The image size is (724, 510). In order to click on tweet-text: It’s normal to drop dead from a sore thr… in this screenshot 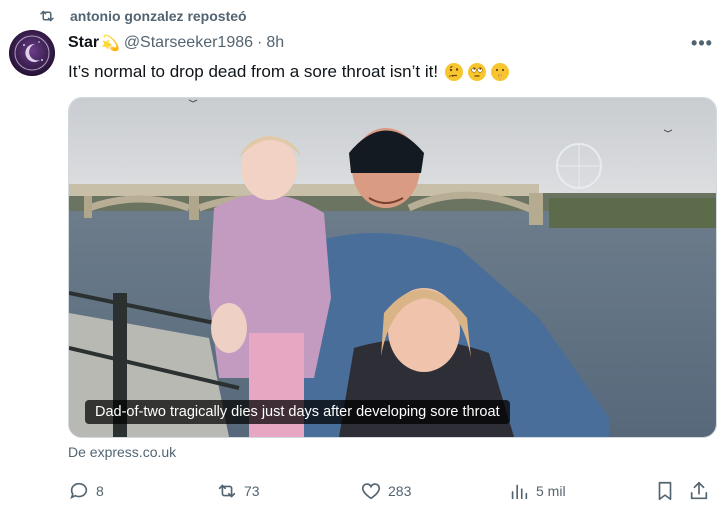, I will do `click(289, 72)`.